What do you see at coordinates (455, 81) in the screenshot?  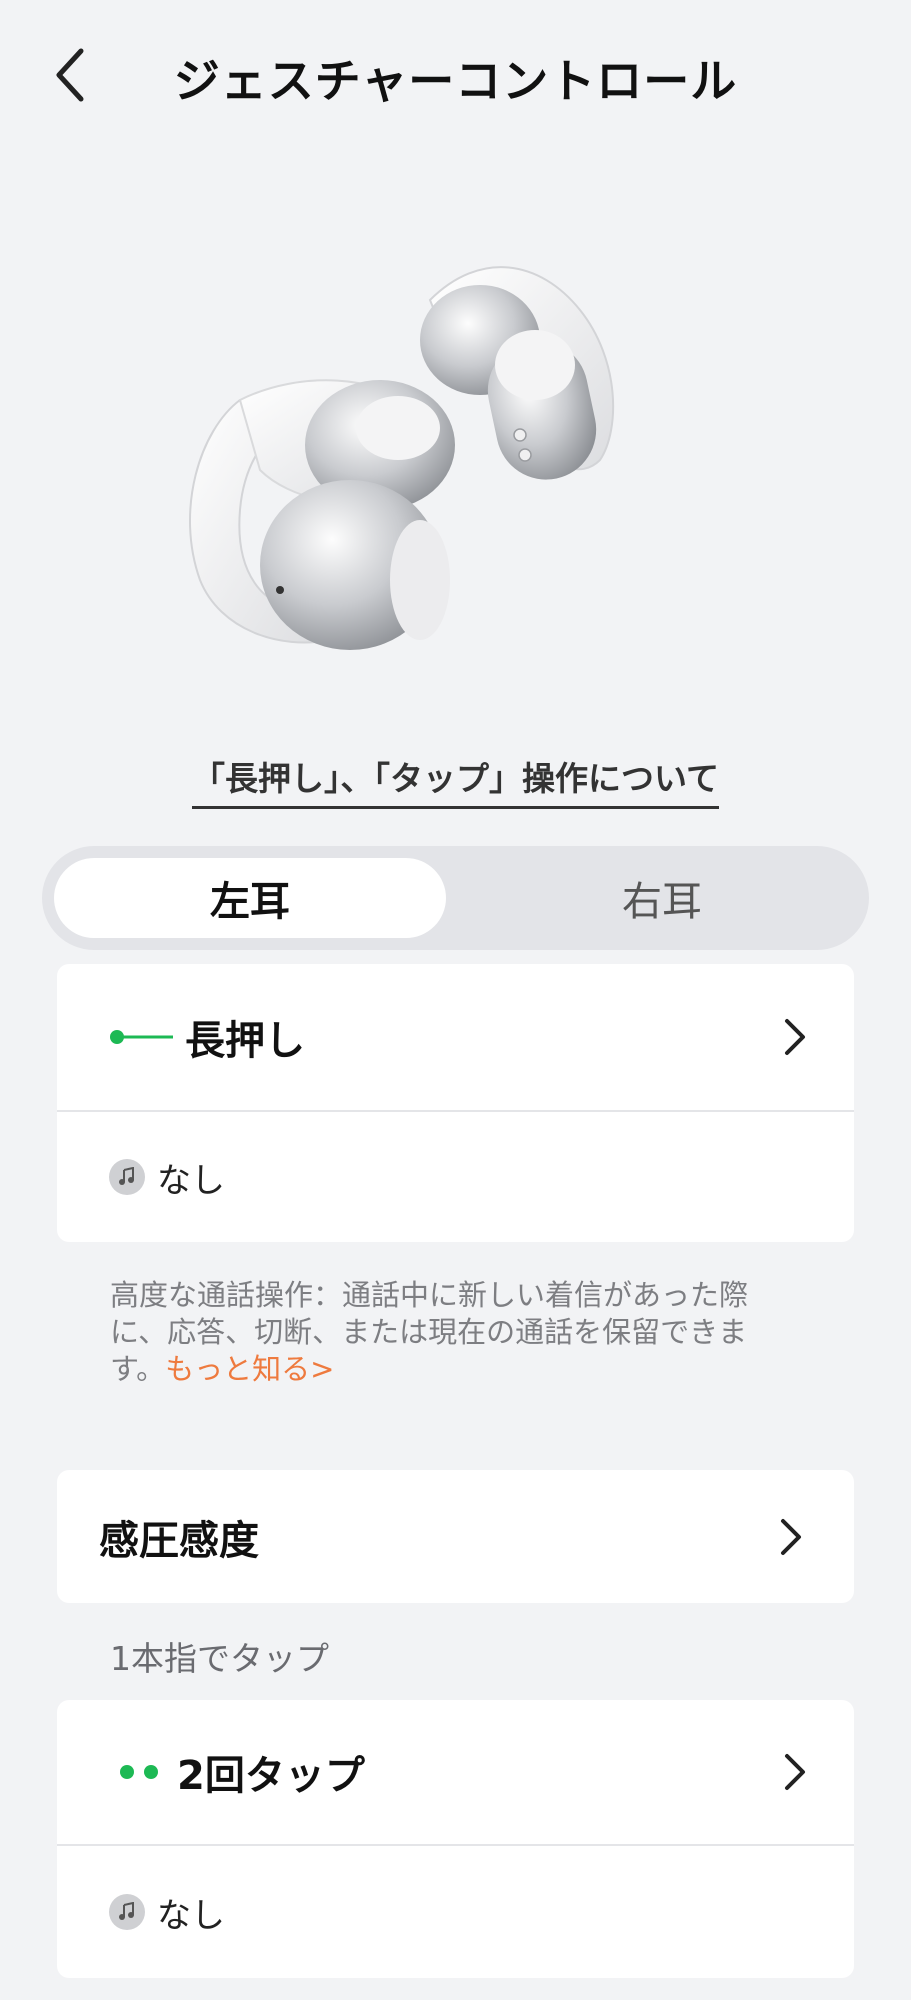 I see `page-title: ジェスチャーコントロール` at bounding box center [455, 81].